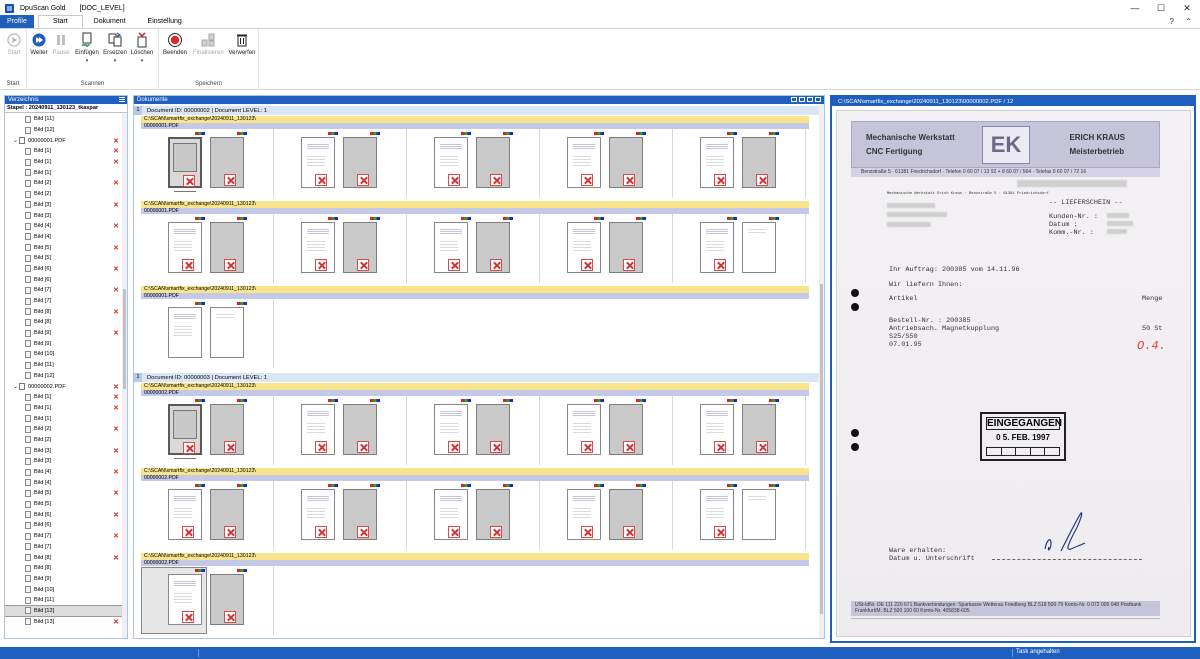 The width and height of the screenshot is (1200, 659). I want to click on einfuegen-dropdown-icon: ▾, so click(87, 61).